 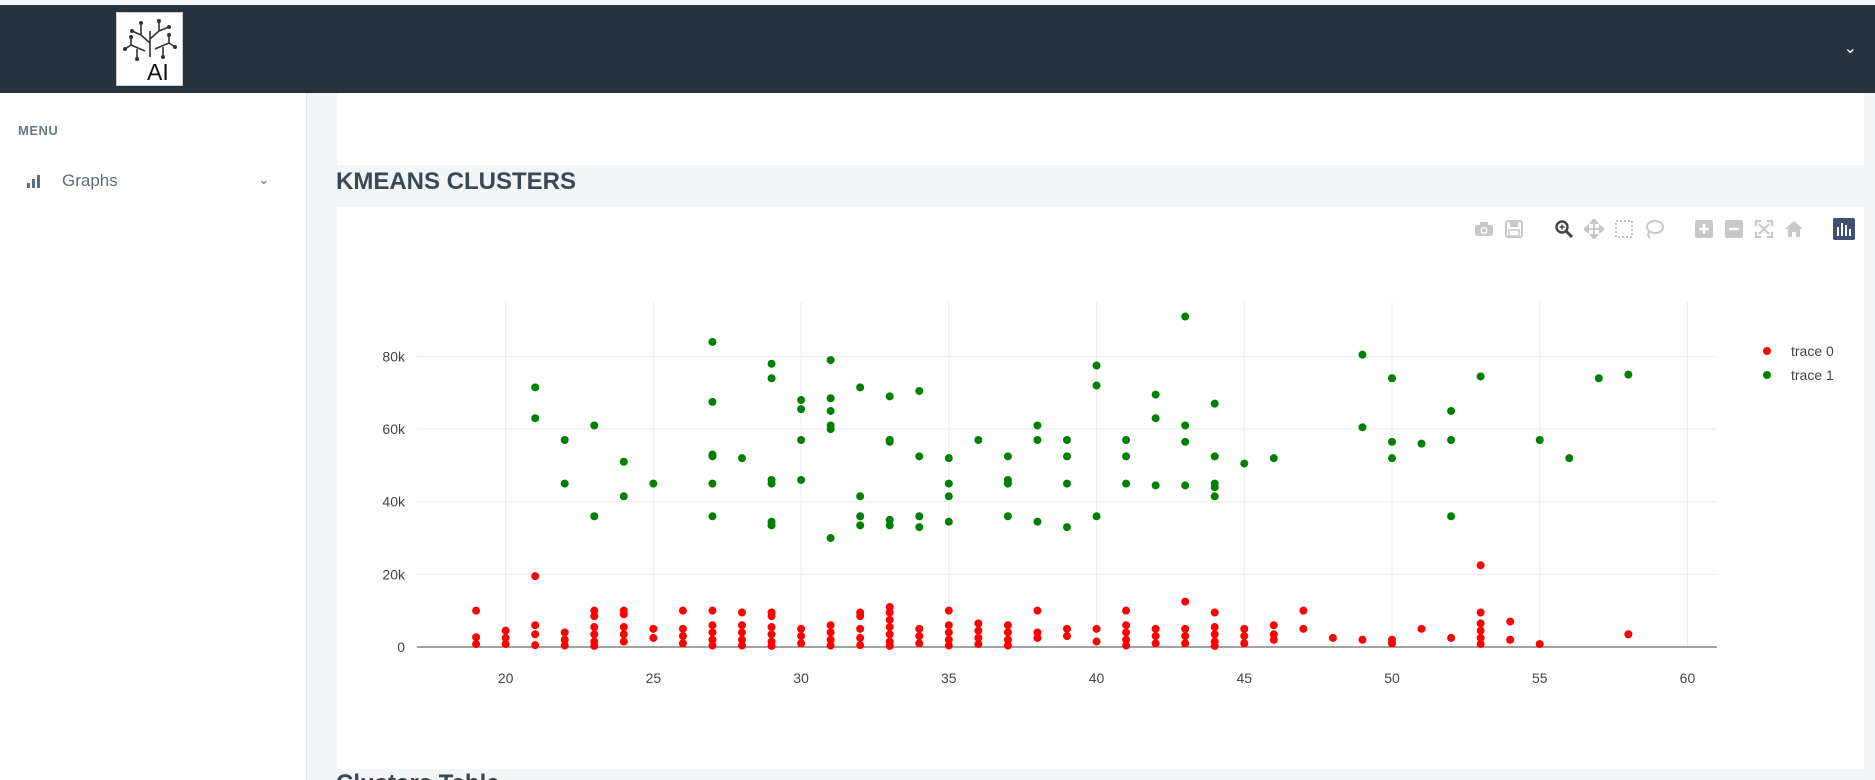 I want to click on sidebar-menu-title: MENU, so click(x=38, y=130).